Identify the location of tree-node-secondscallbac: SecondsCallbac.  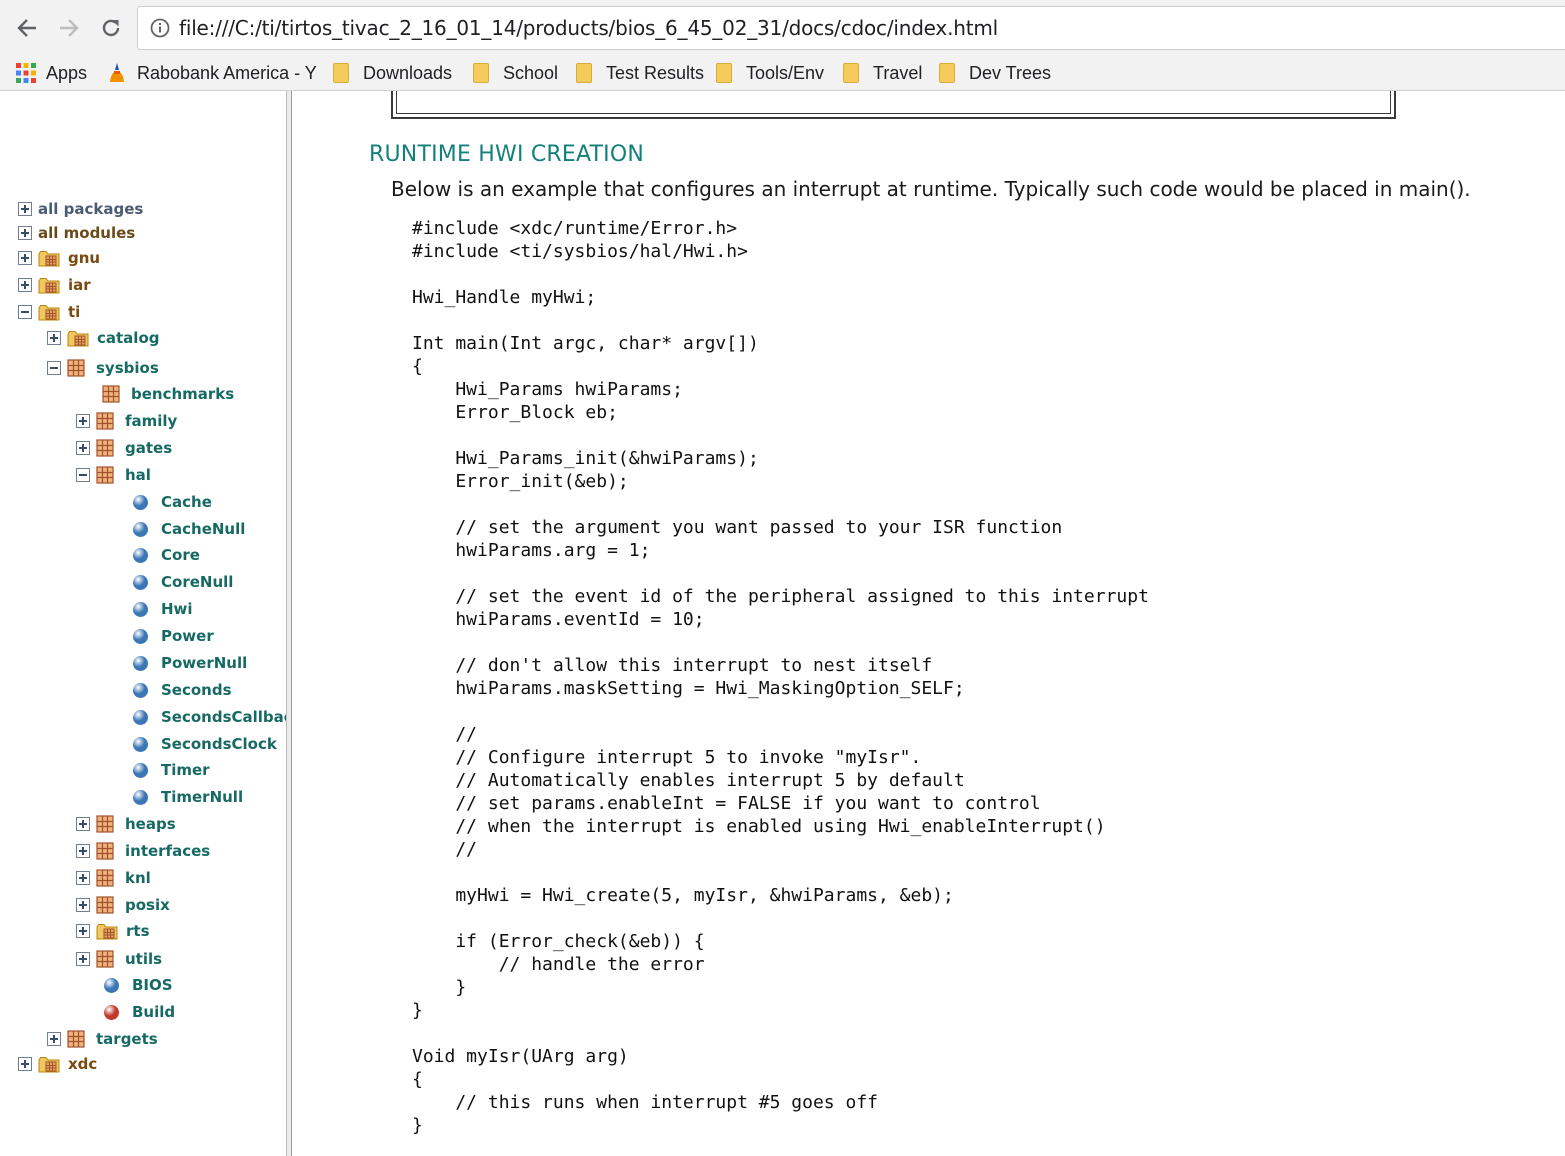
(195, 717).